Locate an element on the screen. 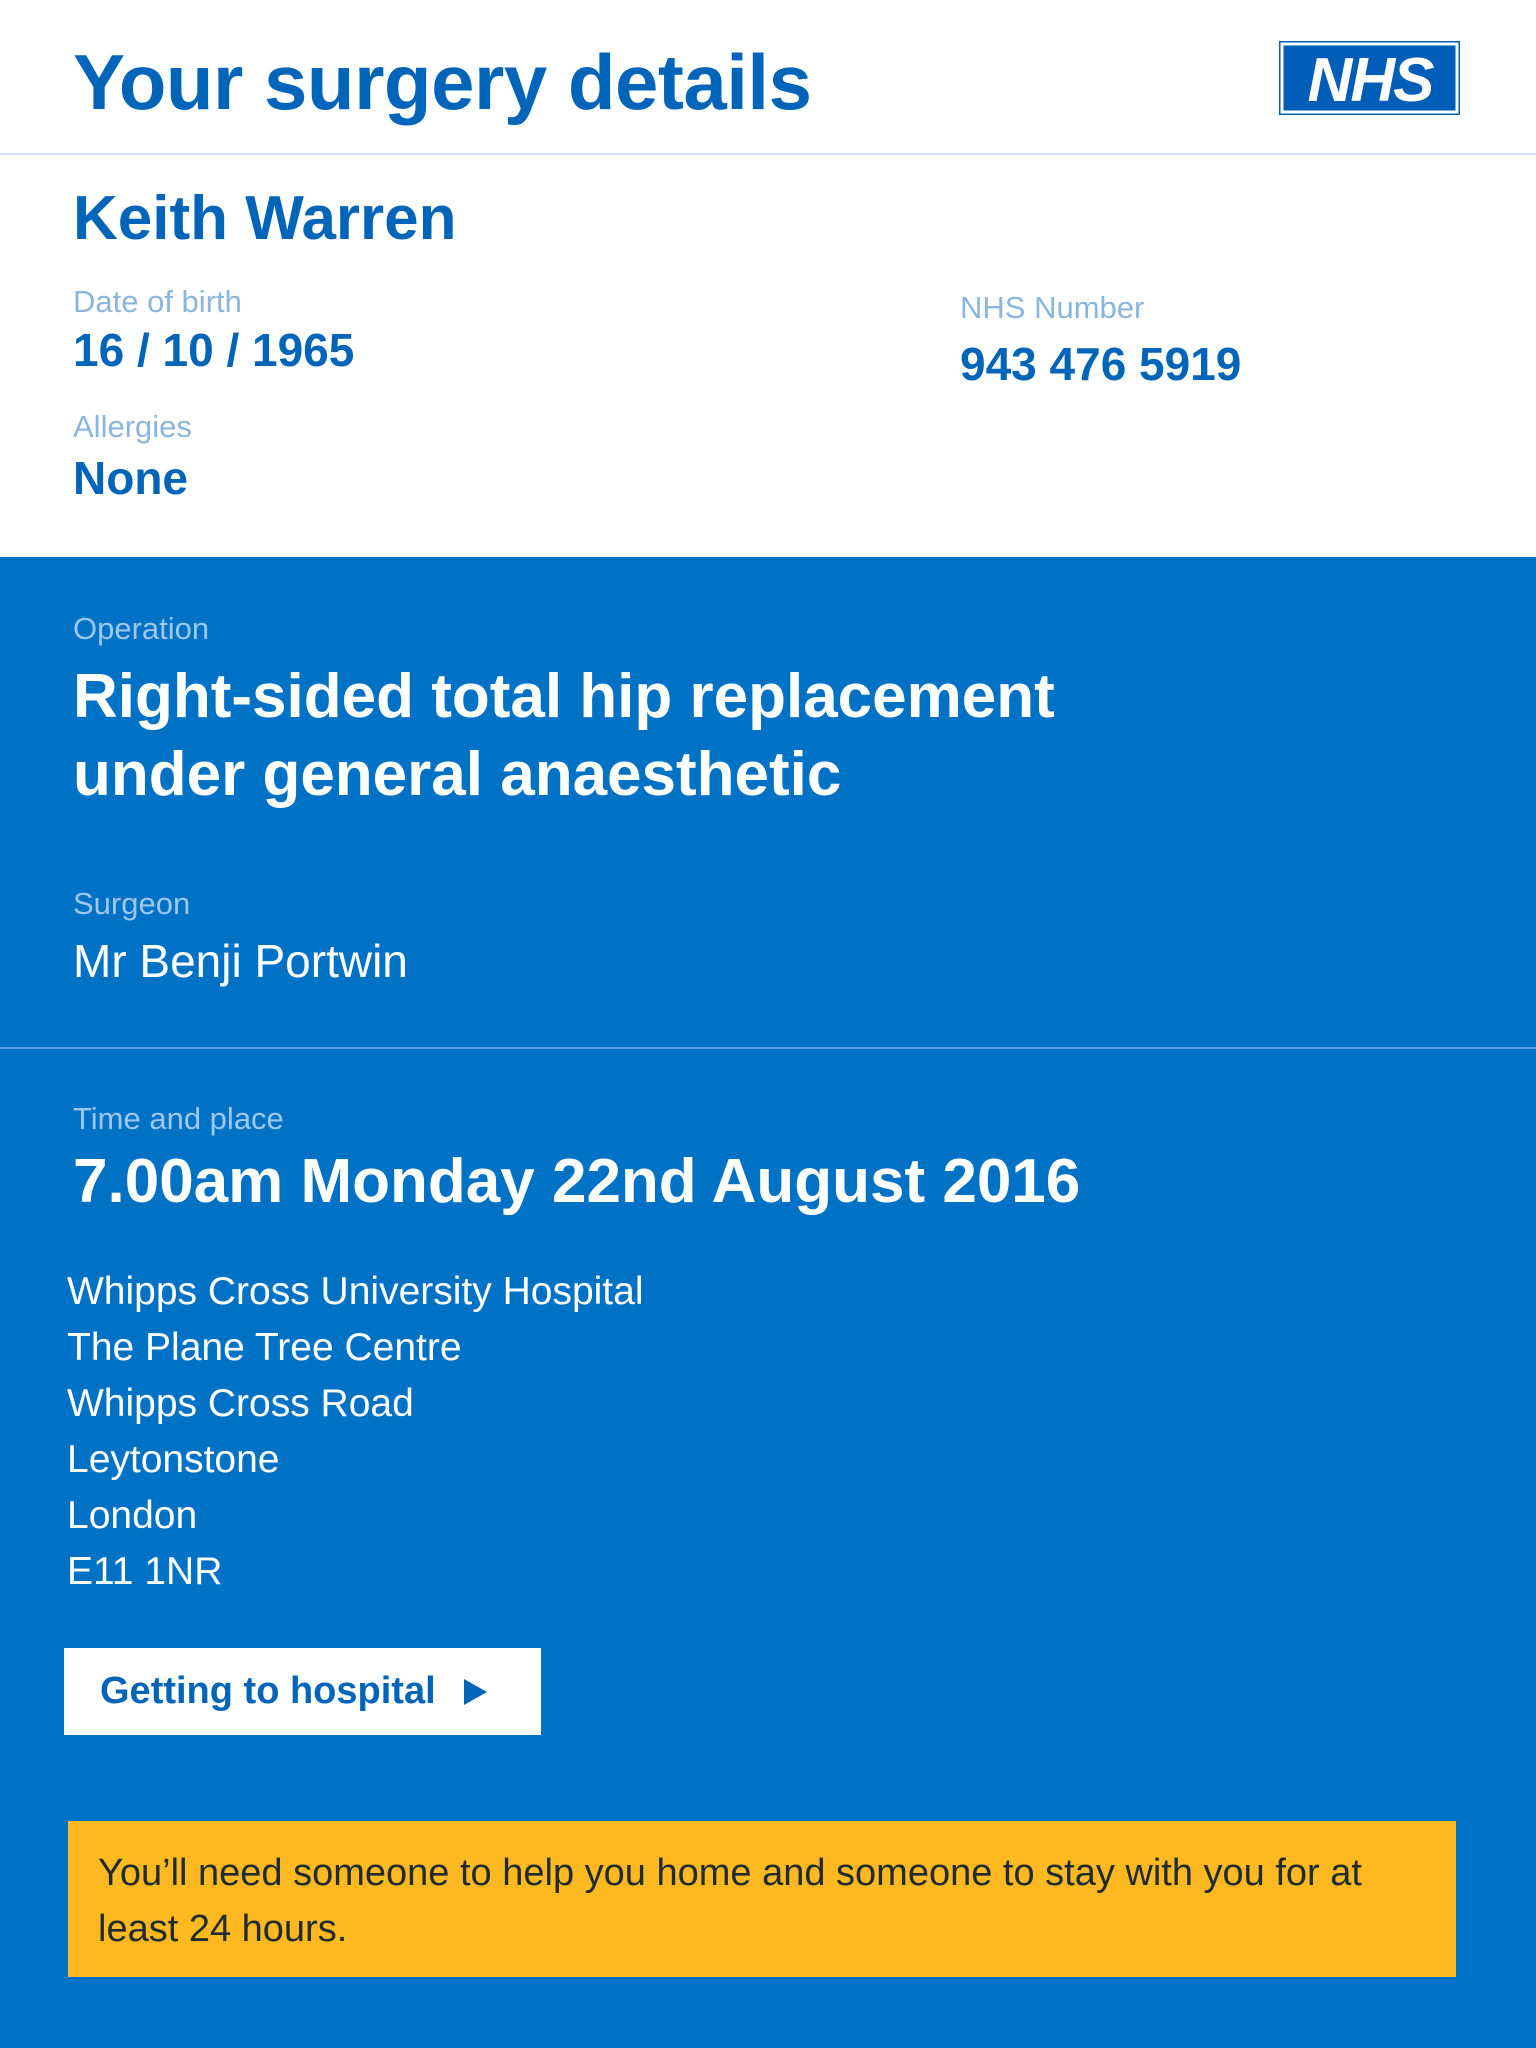 The height and width of the screenshot is (2048, 1536). allergies-value: None is located at coordinates (130, 478).